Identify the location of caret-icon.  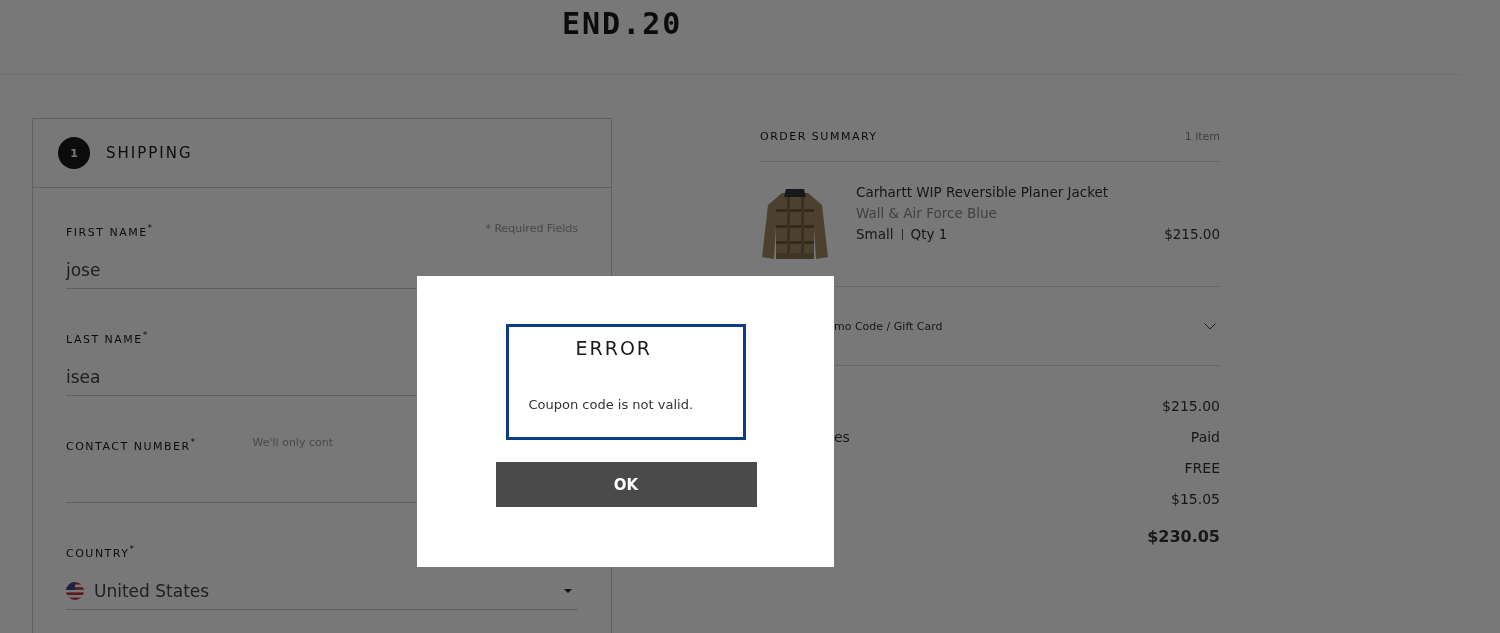
(568, 591).